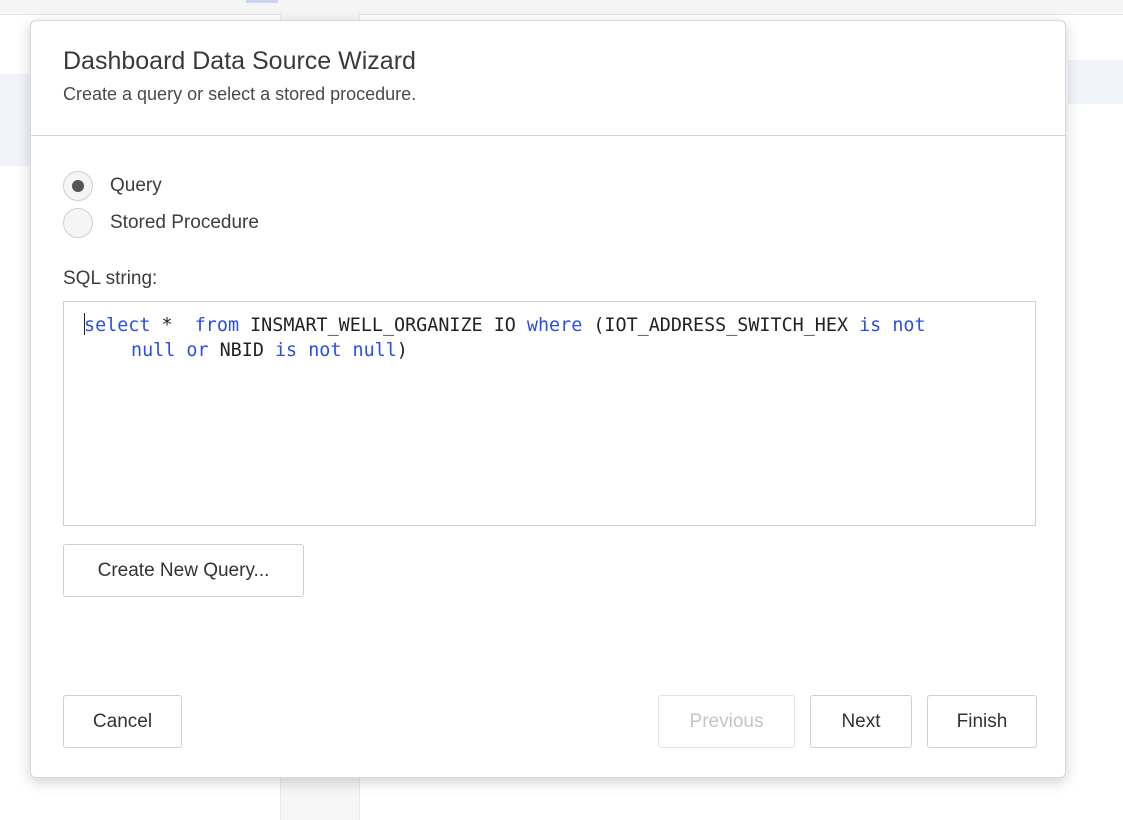  What do you see at coordinates (262, 1) in the screenshot?
I see `background-tab-indicator` at bounding box center [262, 1].